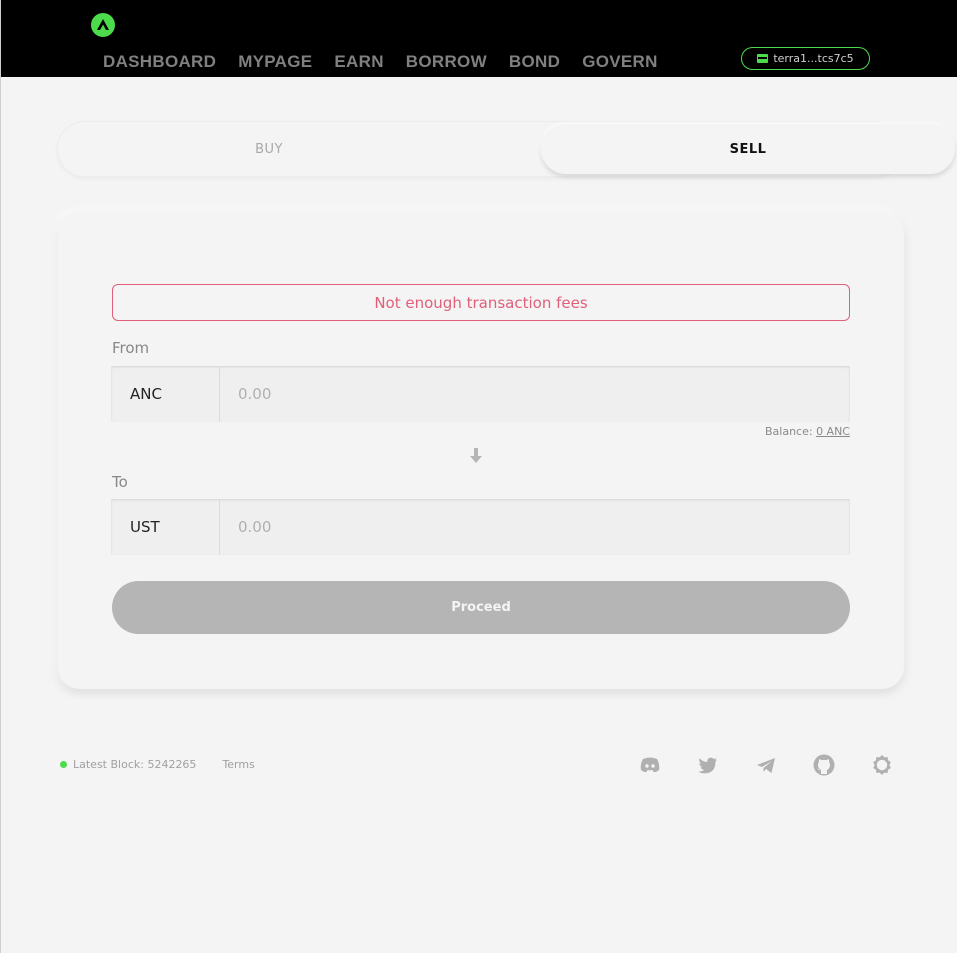 The width and height of the screenshot is (957, 953). I want to click on wallet-icon, so click(763, 58).